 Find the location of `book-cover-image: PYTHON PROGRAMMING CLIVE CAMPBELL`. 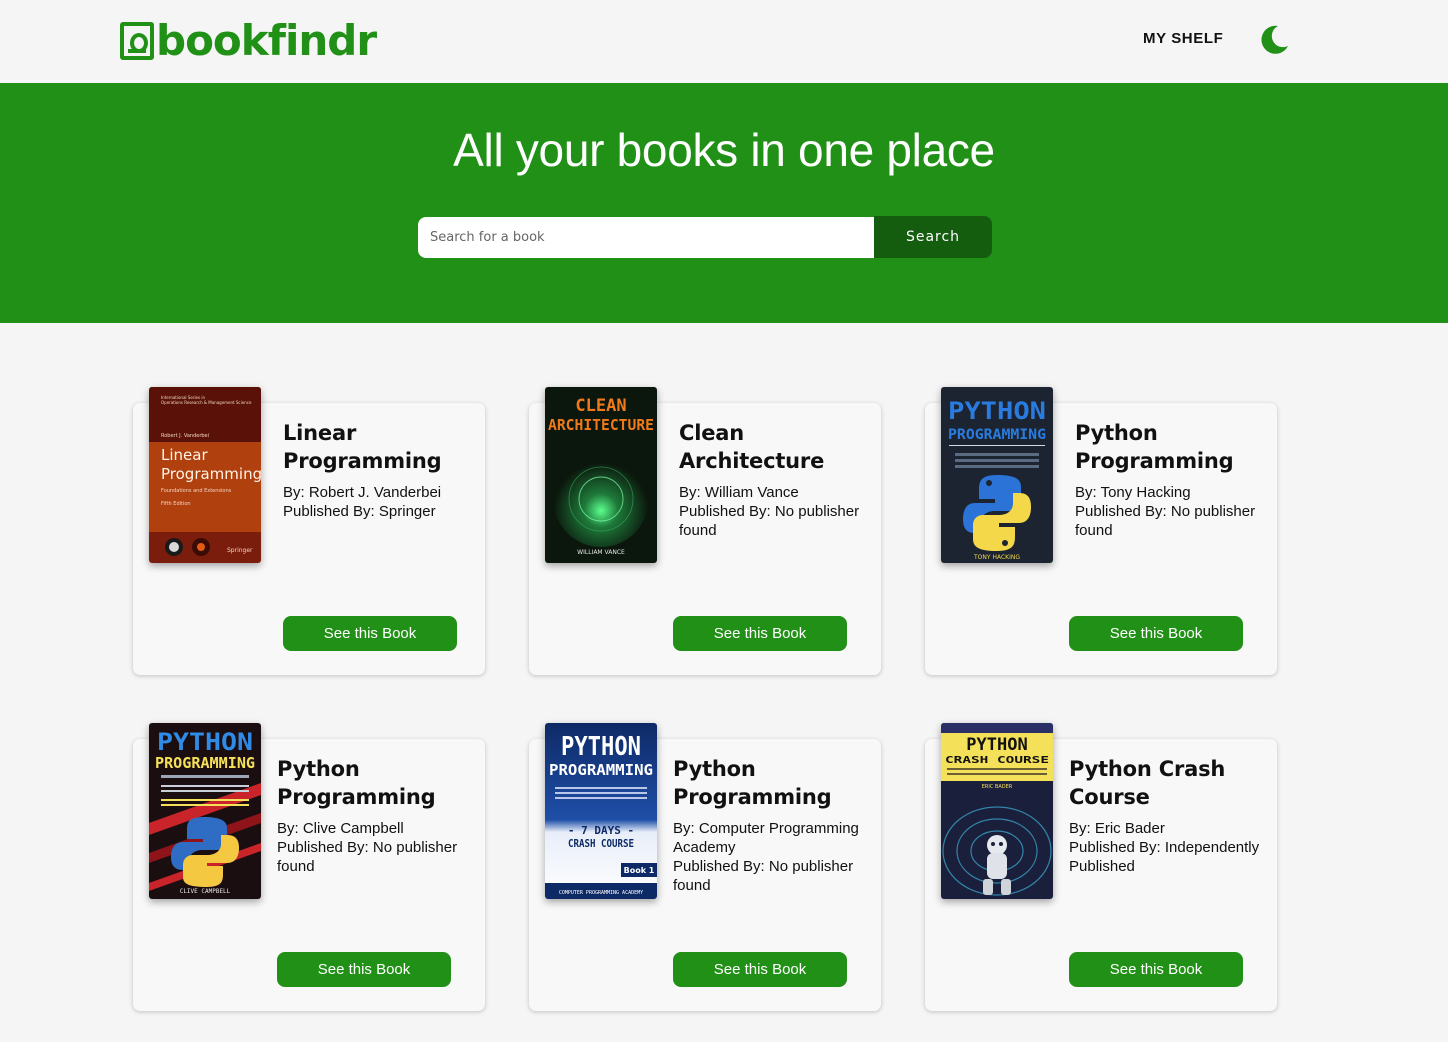

book-cover-image: PYTHON PROGRAMMING CLIVE CAMPBELL is located at coordinates (205, 811).